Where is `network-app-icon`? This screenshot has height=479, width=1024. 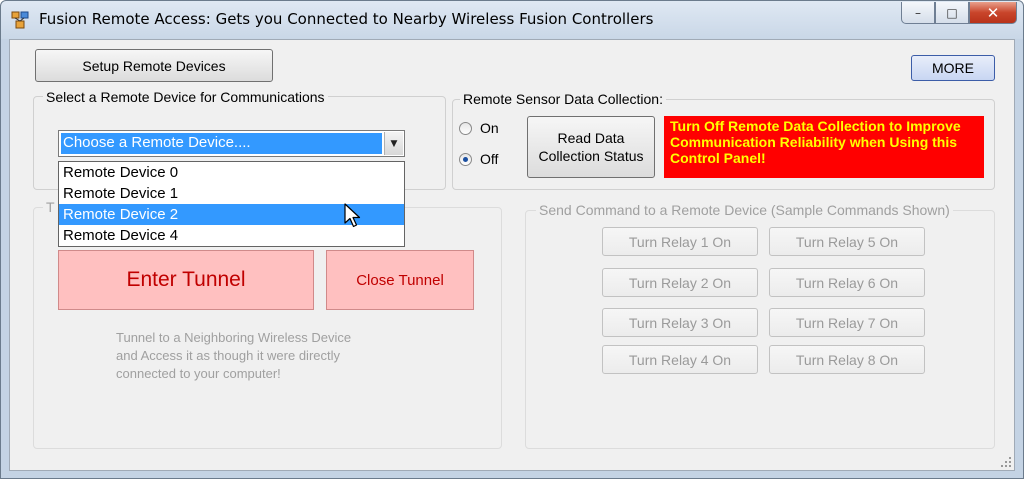
network-app-icon is located at coordinates (20, 20).